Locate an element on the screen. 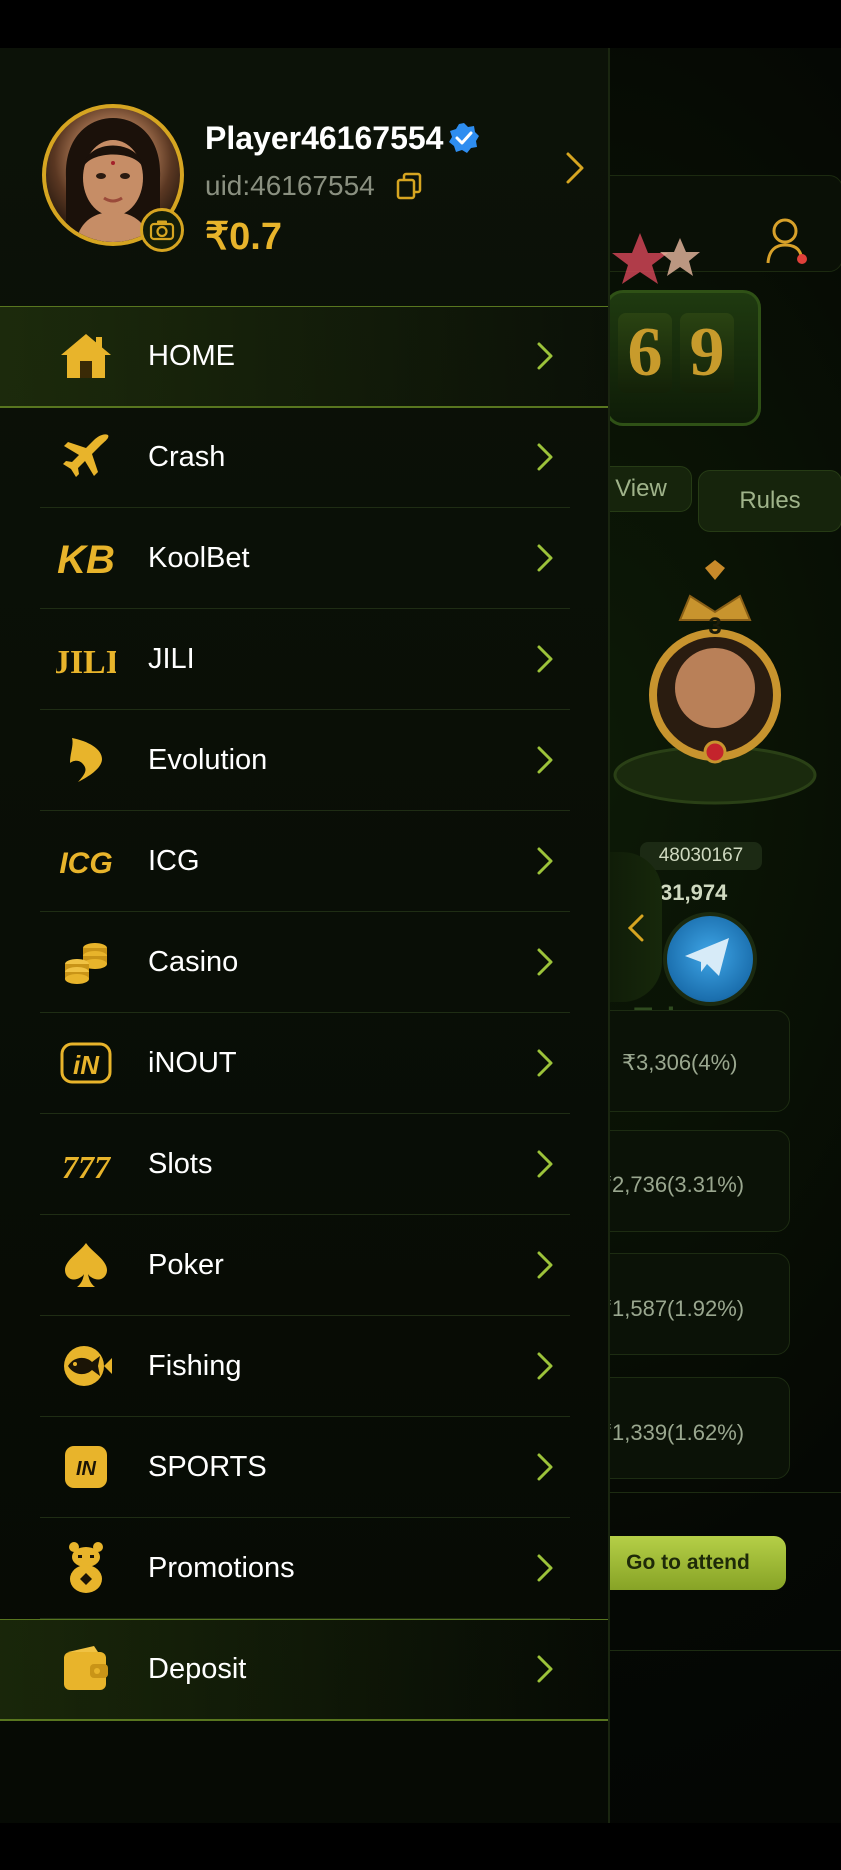 The height and width of the screenshot is (1870, 841). jili-logo-icon: JILI is located at coordinates (86, 659).